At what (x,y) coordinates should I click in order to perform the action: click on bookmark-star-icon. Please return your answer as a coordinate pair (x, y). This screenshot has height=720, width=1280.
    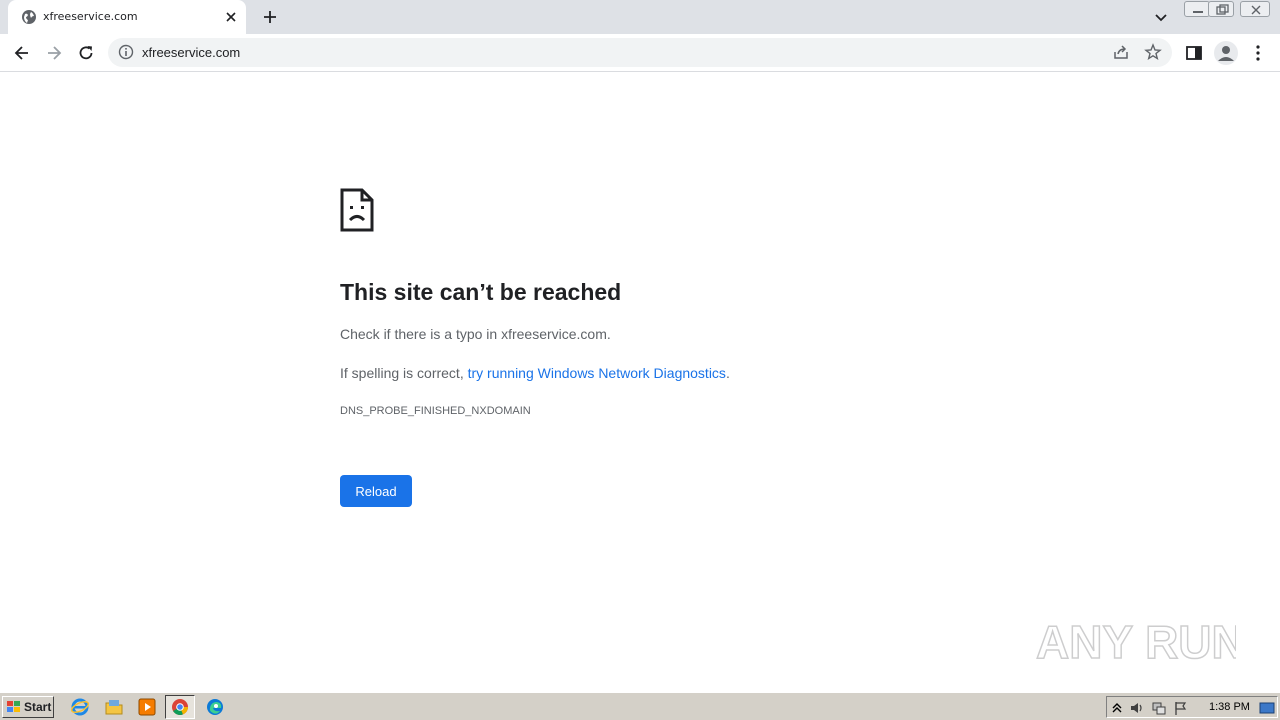
    Looking at the image, I should click on (1153, 52).